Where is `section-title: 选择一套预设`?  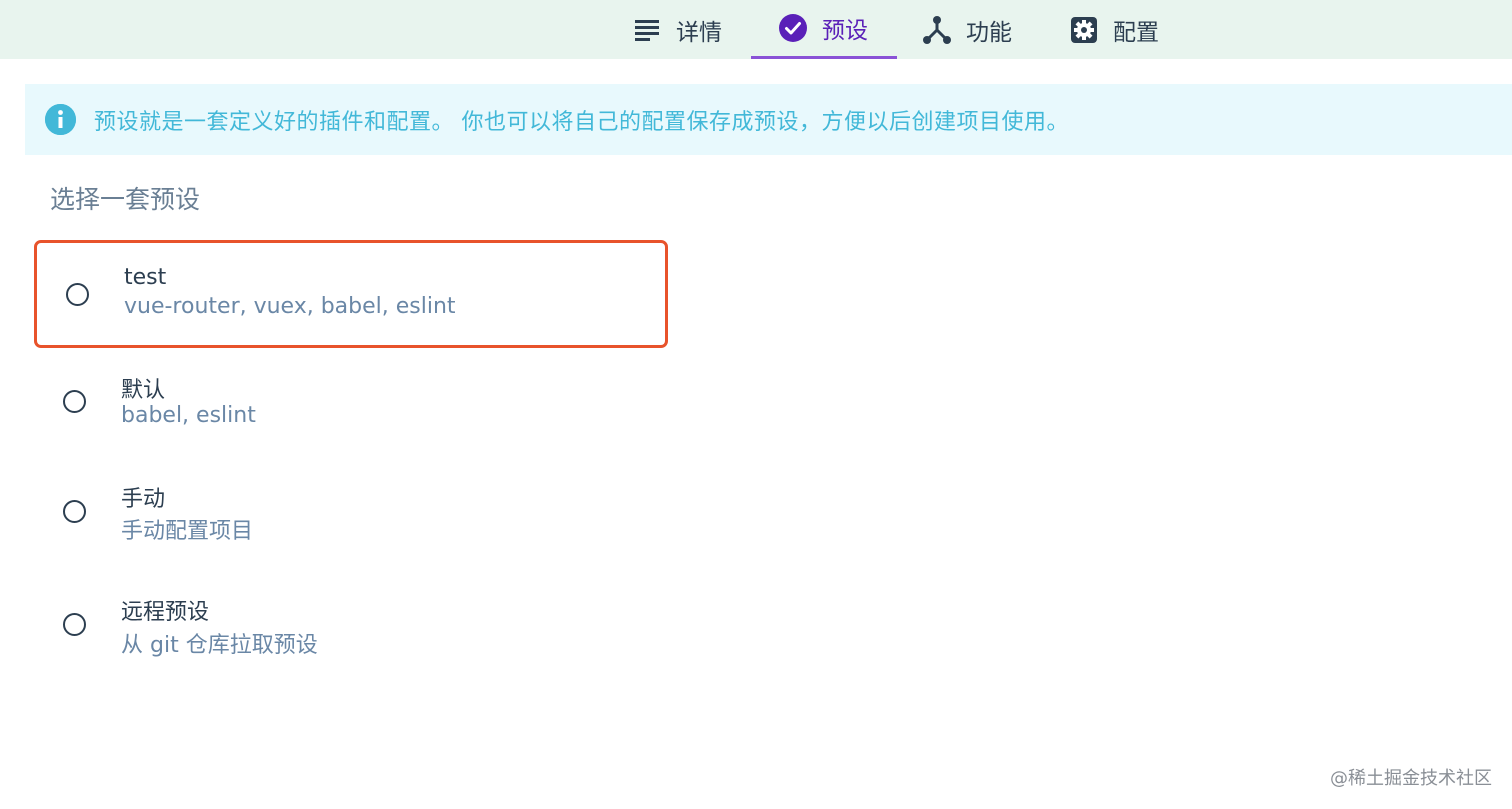
section-title: 选择一套预设 is located at coordinates (125, 199).